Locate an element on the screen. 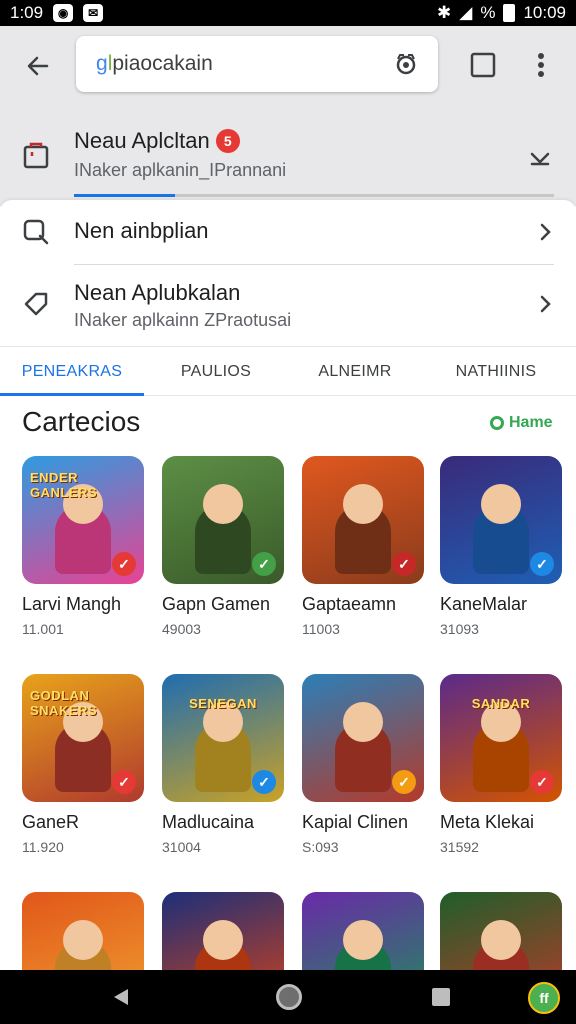  game-tile: GODLAN SNAKERS ✓ GaneR 11.920 is located at coordinates (83, 764).